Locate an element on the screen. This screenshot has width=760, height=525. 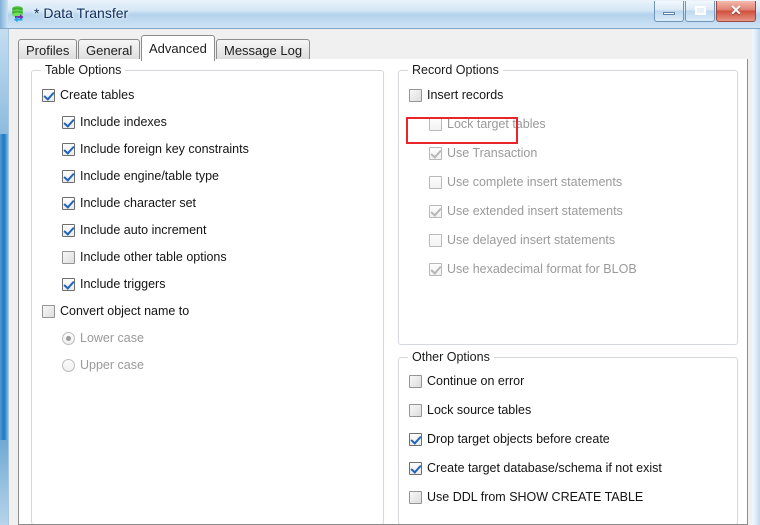
radio-upper-case: Upper case is located at coordinates (103, 365).